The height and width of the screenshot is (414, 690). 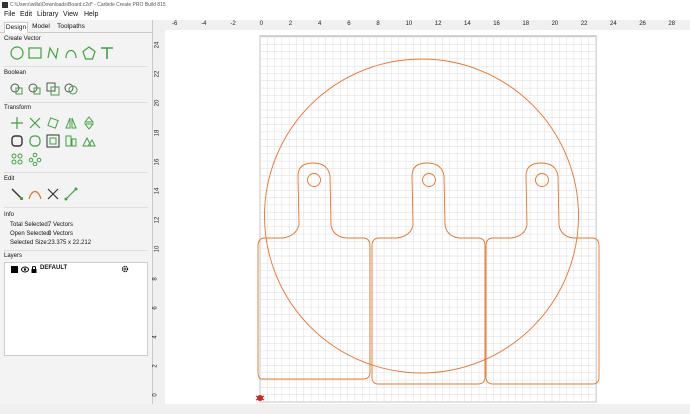 What do you see at coordinates (17, 89) in the screenshot?
I see `union-icon` at bounding box center [17, 89].